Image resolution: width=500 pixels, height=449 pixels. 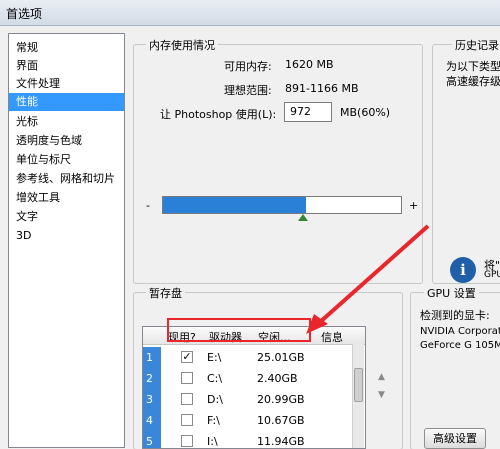 I want to click on annotation-arrow-line, so click(x=374, y=274).